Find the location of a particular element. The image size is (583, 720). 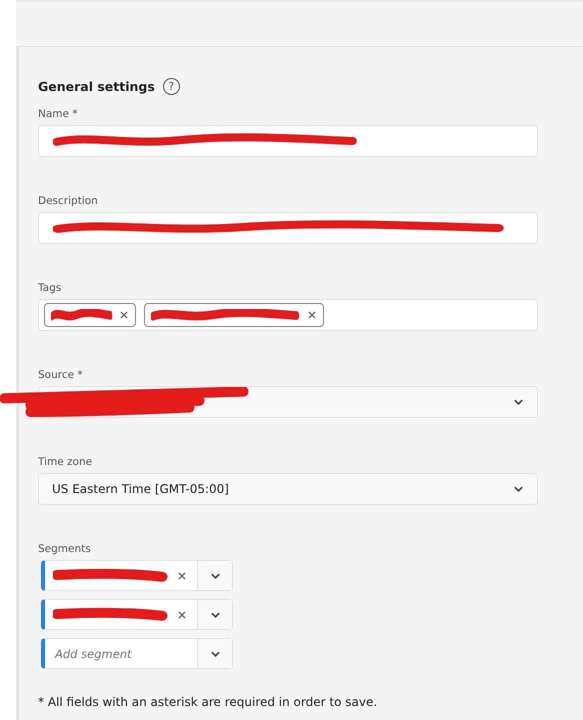

field-label: Description is located at coordinates (68, 201).